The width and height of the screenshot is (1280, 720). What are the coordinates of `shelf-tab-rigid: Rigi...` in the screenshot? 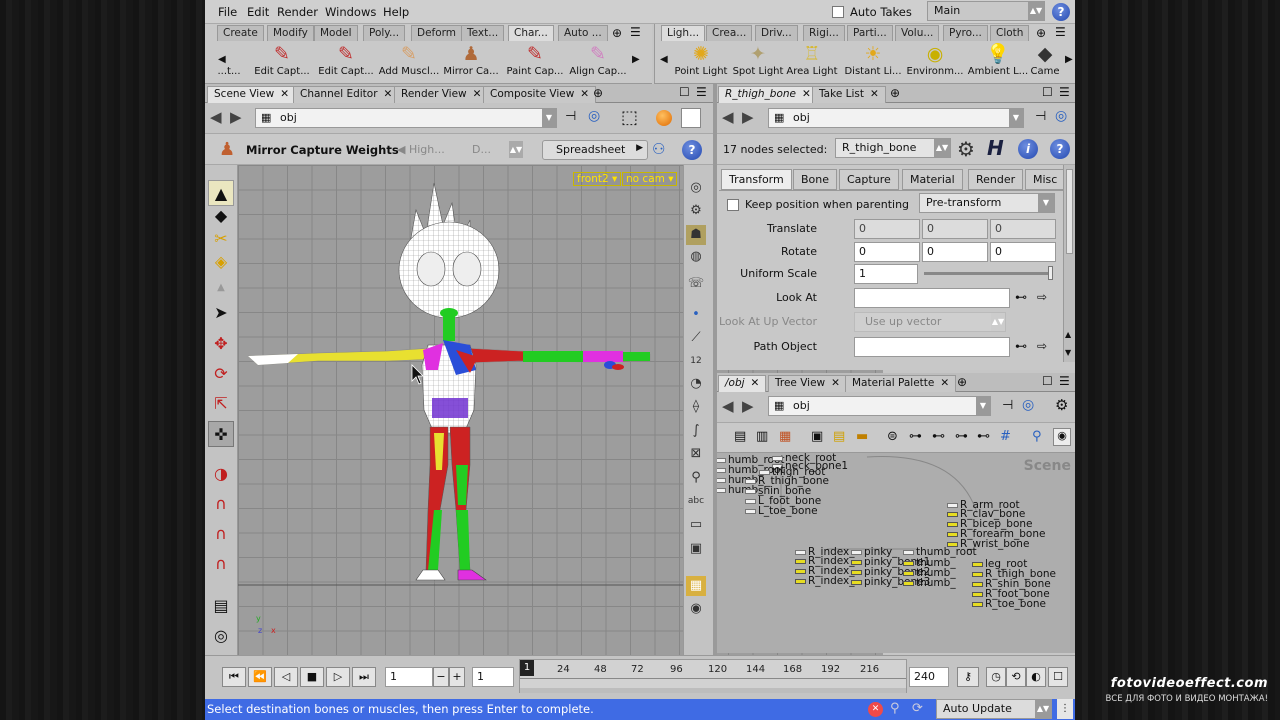 It's located at (824, 33).